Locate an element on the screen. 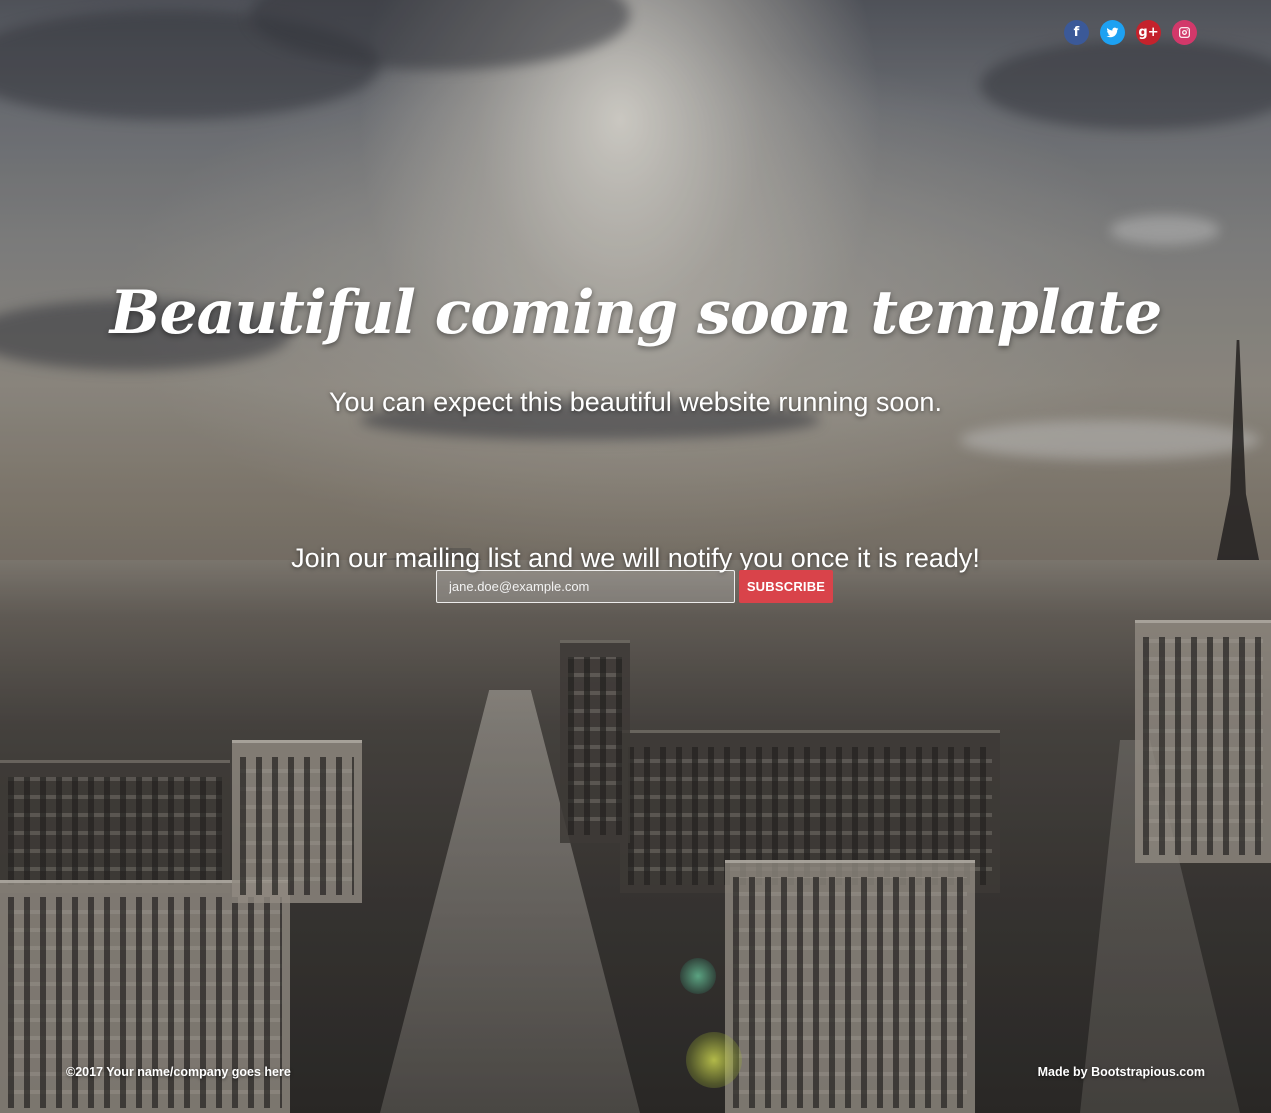  facebook-icon: f is located at coordinates (1076, 32).